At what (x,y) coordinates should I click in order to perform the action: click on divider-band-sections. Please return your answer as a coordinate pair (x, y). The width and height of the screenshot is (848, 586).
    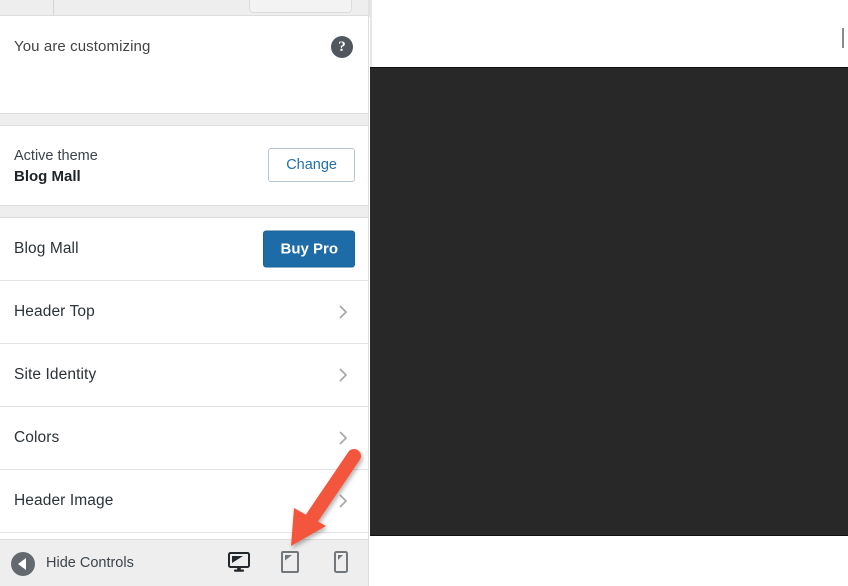
    Looking at the image, I should click on (184, 212).